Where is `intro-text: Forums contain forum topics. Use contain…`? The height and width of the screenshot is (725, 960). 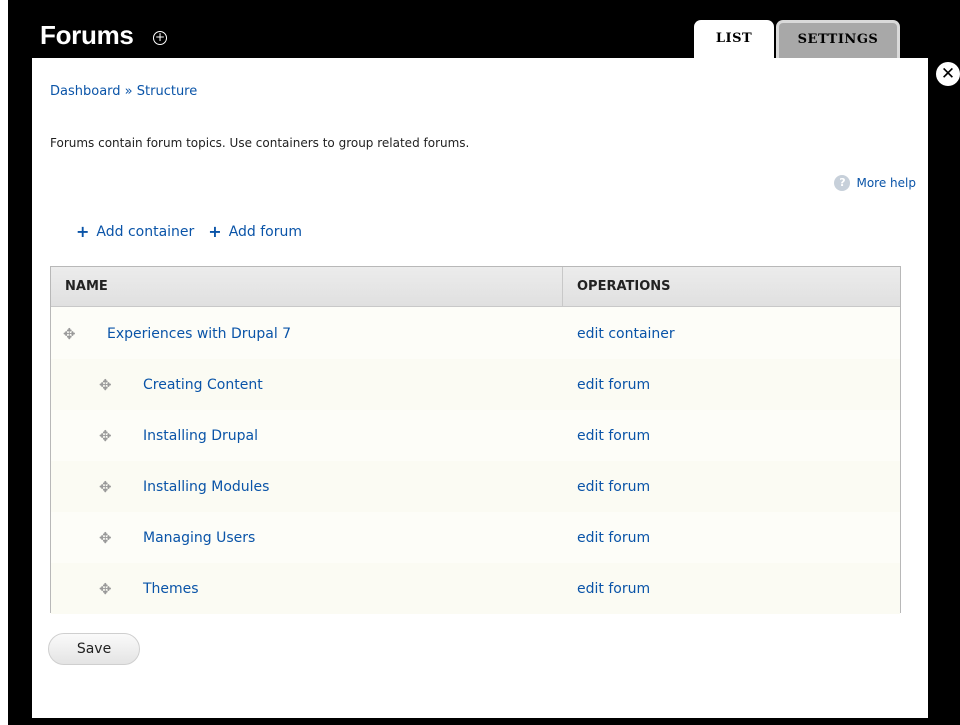
intro-text: Forums contain forum topics. Use contain… is located at coordinates (260, 143).